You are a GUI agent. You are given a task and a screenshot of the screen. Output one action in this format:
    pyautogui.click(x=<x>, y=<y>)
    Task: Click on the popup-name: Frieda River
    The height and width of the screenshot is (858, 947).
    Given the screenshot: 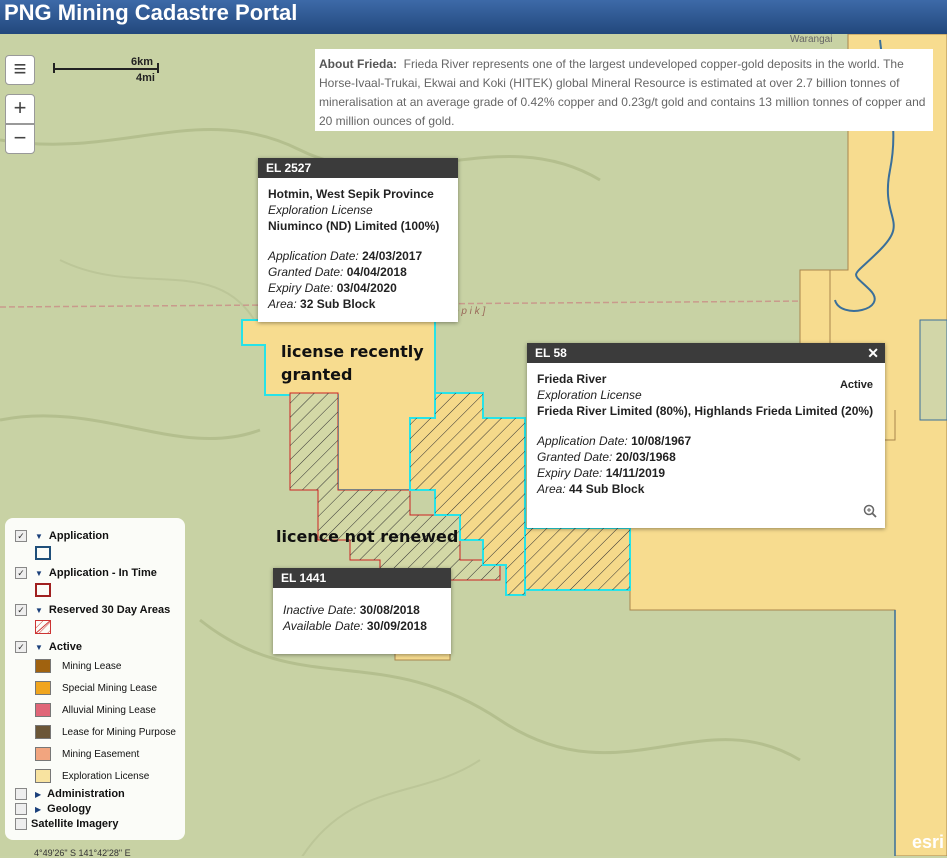 What is the action you would take?
    pyautogui.click(x=572, y=379)
    